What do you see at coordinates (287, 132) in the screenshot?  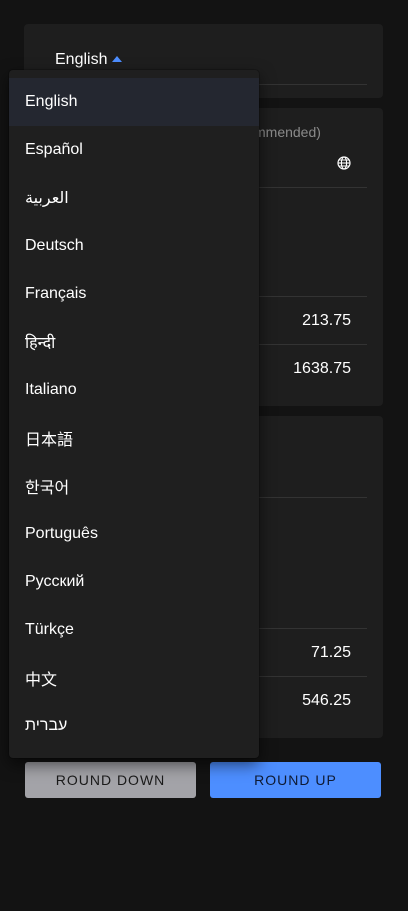 I see `recommended-hint: mmended)` at bounding box center [287, 132].